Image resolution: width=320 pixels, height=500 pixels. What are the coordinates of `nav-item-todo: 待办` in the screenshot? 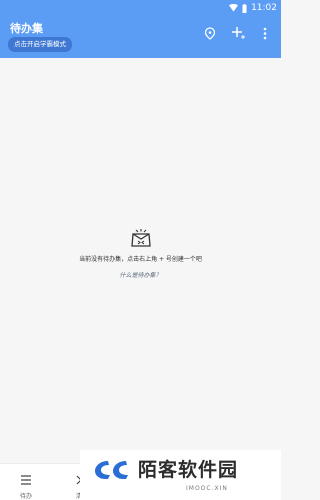 It's located at (26, 485).